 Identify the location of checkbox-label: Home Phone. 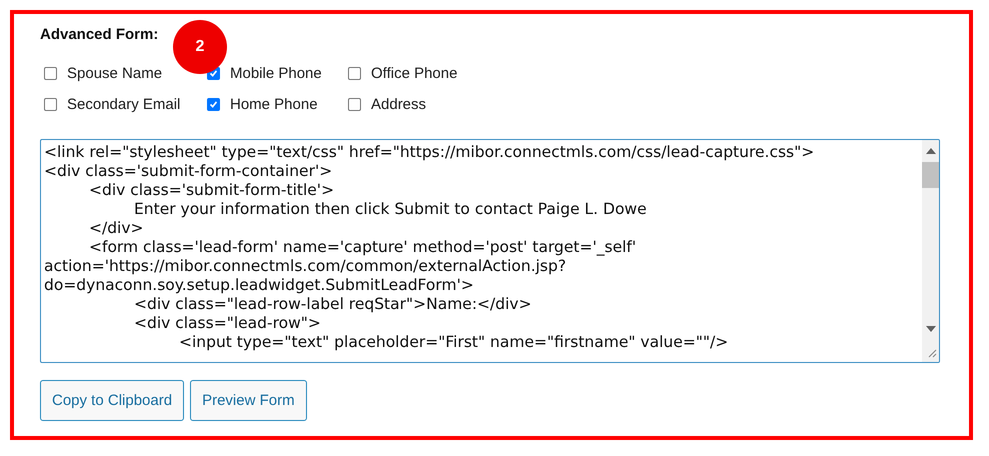
(274, 104).